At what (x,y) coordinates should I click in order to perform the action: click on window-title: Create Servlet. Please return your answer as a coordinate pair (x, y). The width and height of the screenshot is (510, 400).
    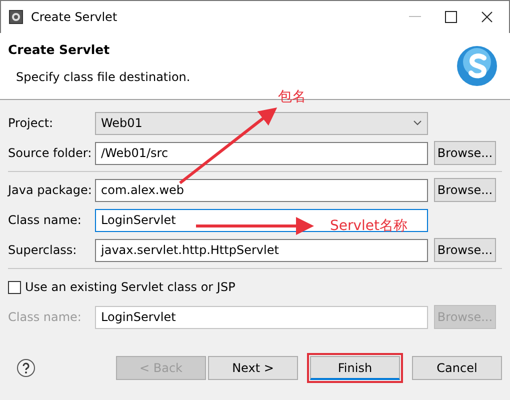
    Looking at the image, I should click on (74, 17).